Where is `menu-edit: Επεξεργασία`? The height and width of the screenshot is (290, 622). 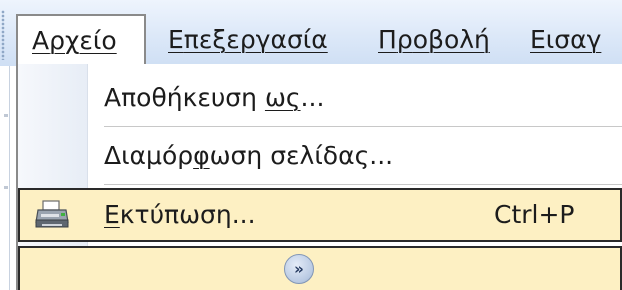 menu-edit: Επεξεργασία is located at coordinates (248, 40).